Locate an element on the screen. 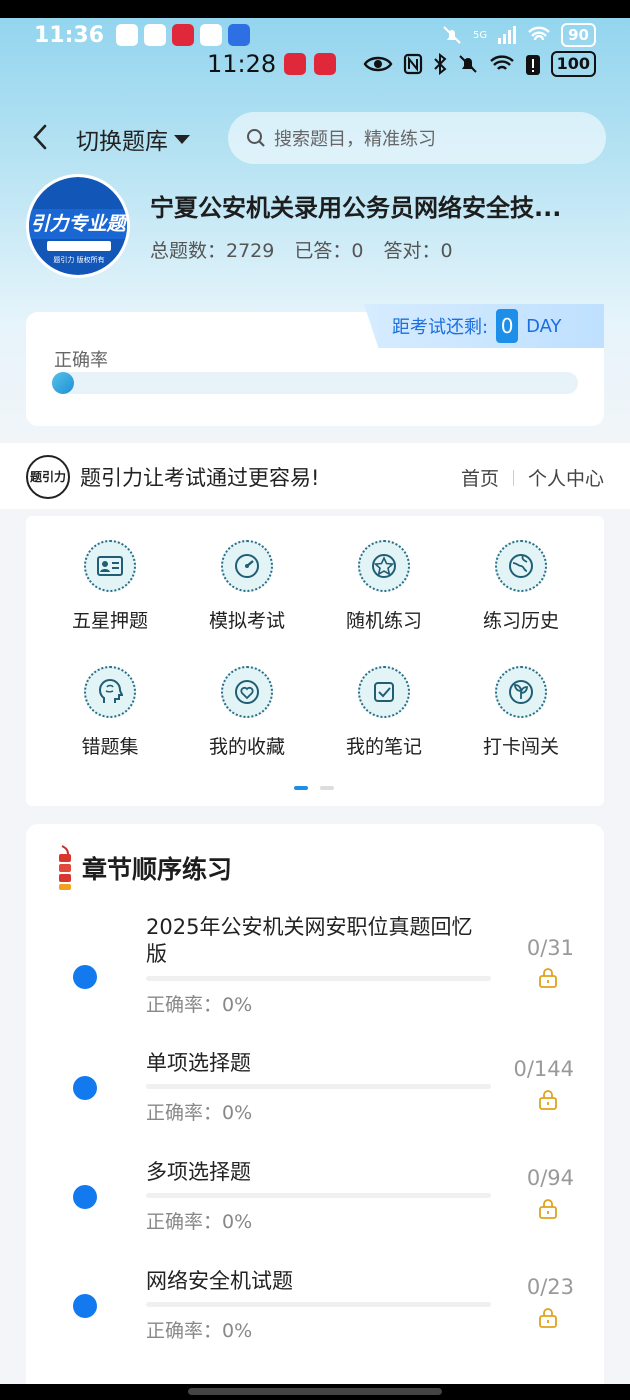  bank-stats: 总题数：2729 已答：0 答对：0 is located at coordinates (301, 249).